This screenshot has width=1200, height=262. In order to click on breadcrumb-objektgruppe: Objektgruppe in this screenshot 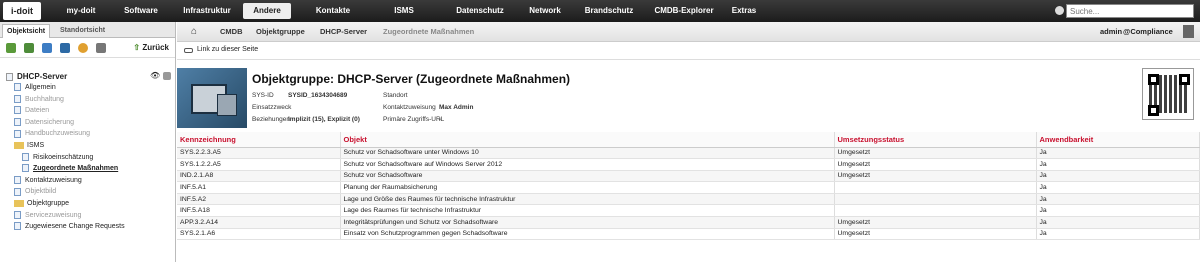, I will do `click(280, 32)`.